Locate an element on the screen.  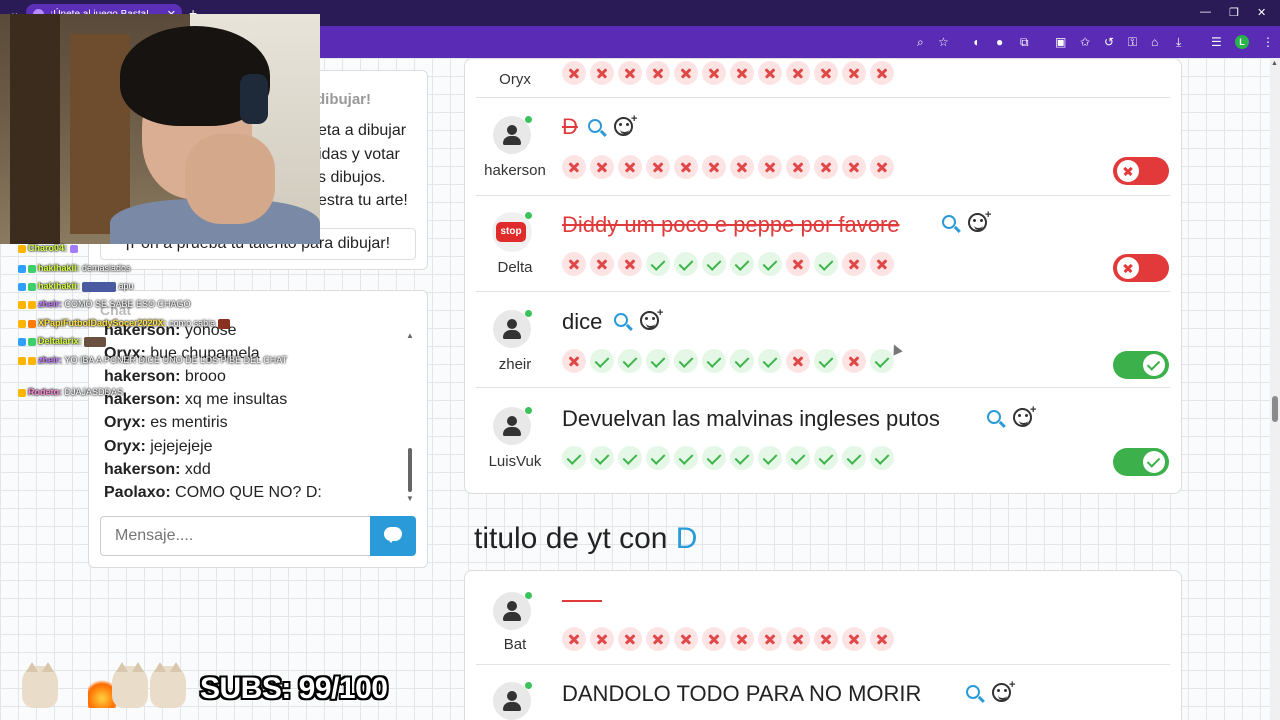
chat-scroll-up-icon: ▲ is located at coordinates (410, 335).